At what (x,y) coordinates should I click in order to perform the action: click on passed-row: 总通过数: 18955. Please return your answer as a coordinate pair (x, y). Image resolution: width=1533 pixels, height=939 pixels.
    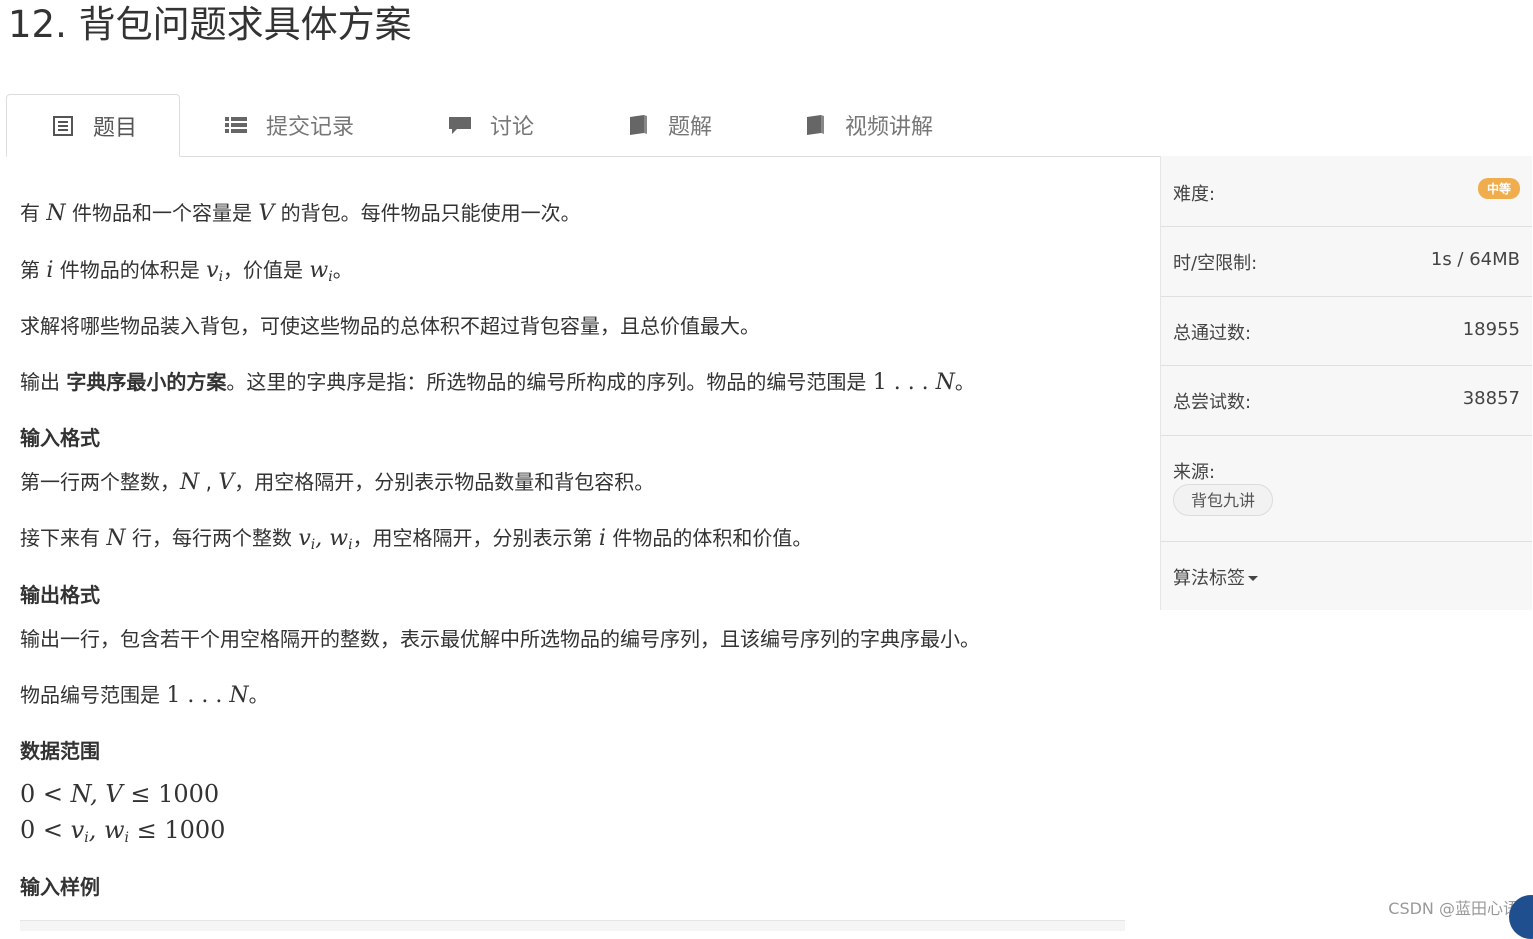
    Looking at the image, I should click on (1346, 331).